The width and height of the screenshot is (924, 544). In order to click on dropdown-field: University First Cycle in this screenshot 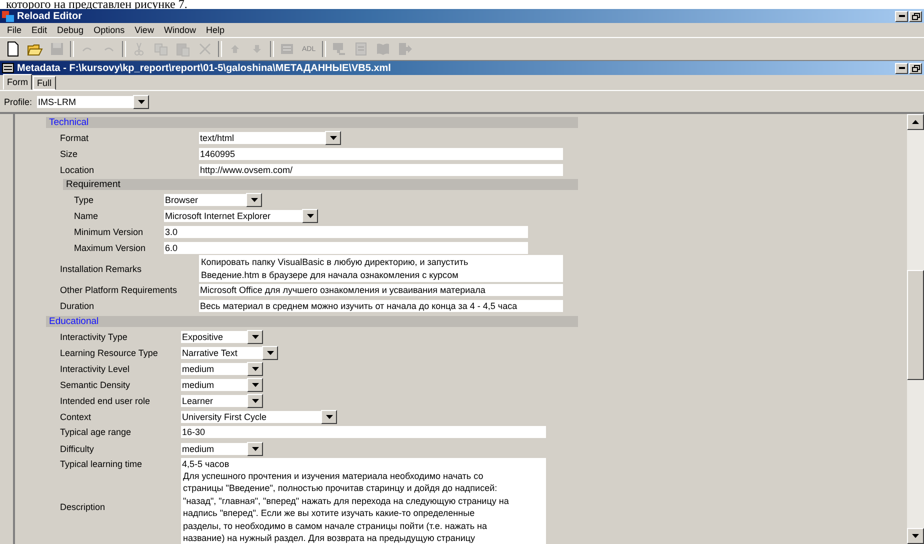, I will do `click(251, 416)`.